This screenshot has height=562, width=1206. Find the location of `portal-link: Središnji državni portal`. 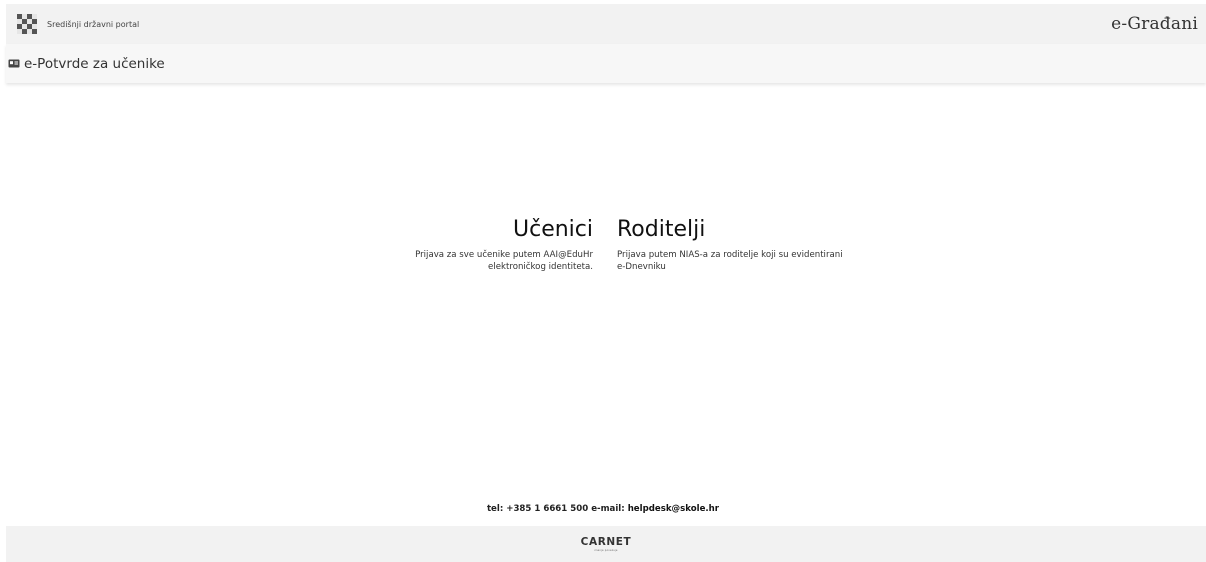

portal-link: Središnji državni portal is located at coordinates (76, 24).